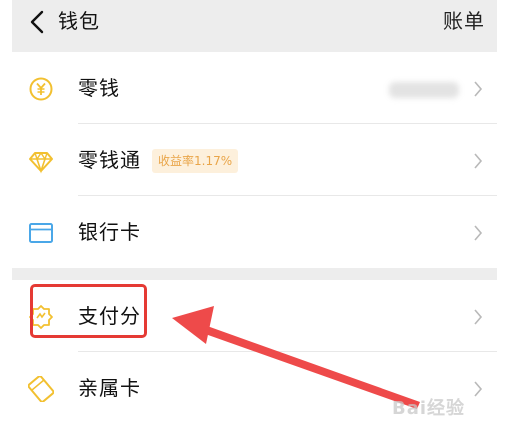 The image size is (510, 436). I want to click on list-item-label: 亲属卡, so click(109, 388).